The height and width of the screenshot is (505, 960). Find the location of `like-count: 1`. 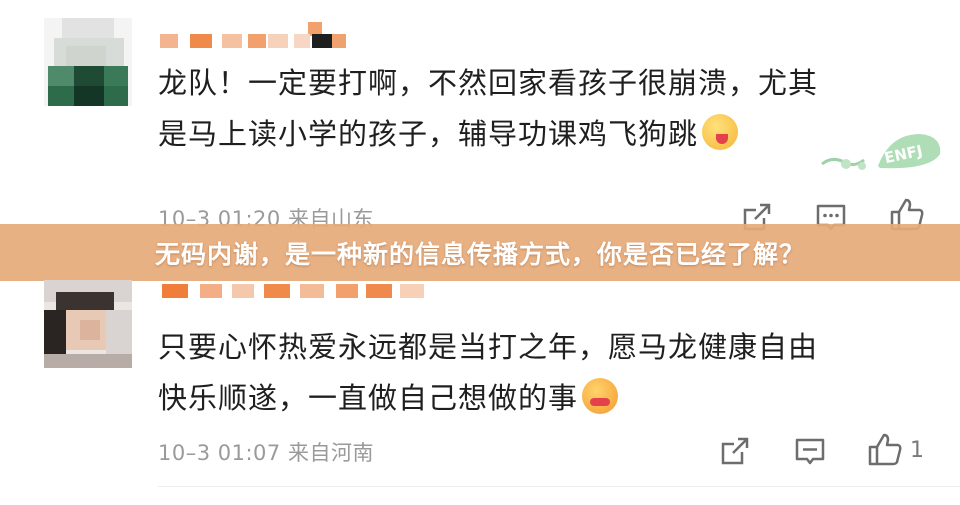

like-count: 1 is located at coordinates (917, 450).